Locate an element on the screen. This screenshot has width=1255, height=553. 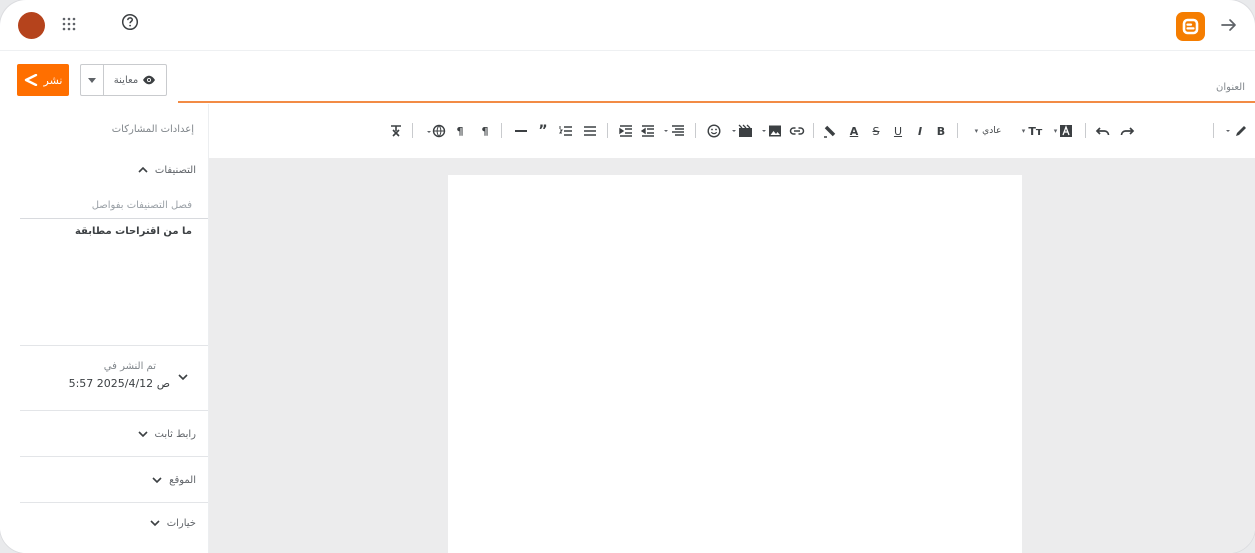
font-dropdown: ▾ is located at coordinates (1063, 131).